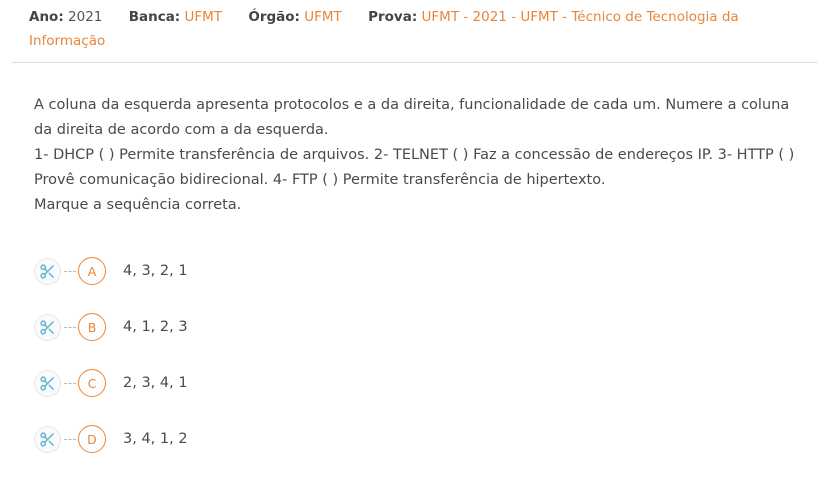 The image size is (818, 479). Describe the element at coordinates (155, 439) in the screenshot. I see `alternative-text: 3, 4, 1, 2` at that location.